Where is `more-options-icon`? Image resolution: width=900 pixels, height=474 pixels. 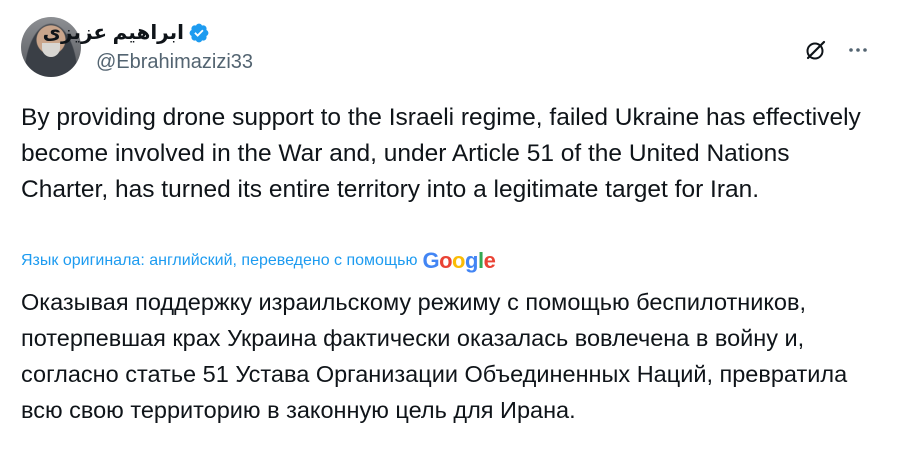
more-options-icon is located at coordinates (858, 50).